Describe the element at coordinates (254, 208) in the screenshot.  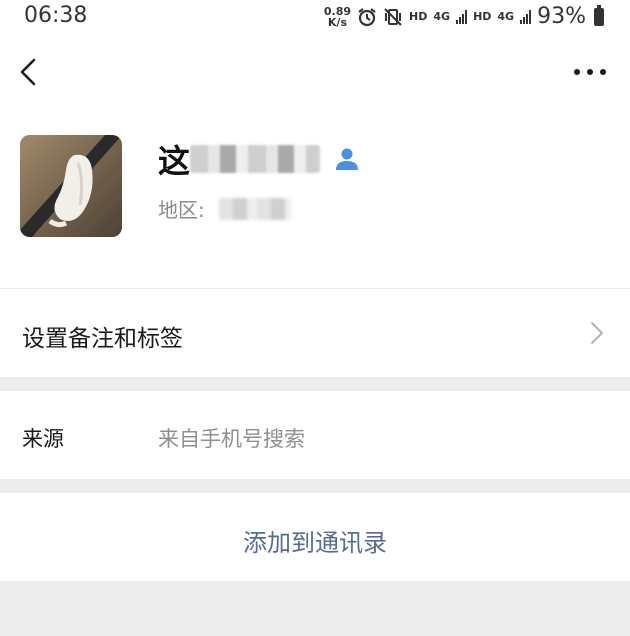
I see `region-redaction` at that location.